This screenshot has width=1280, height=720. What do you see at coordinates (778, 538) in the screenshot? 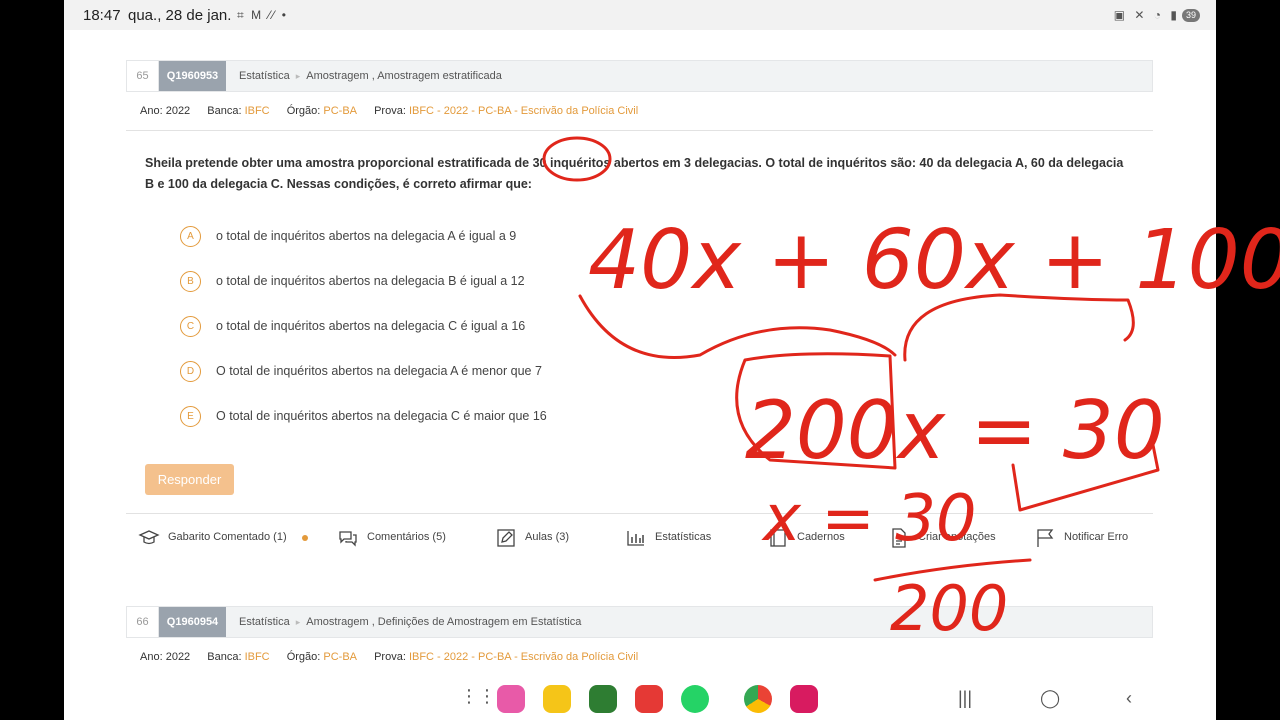
I see `notebook-icon` at bounding box center [778, 538].